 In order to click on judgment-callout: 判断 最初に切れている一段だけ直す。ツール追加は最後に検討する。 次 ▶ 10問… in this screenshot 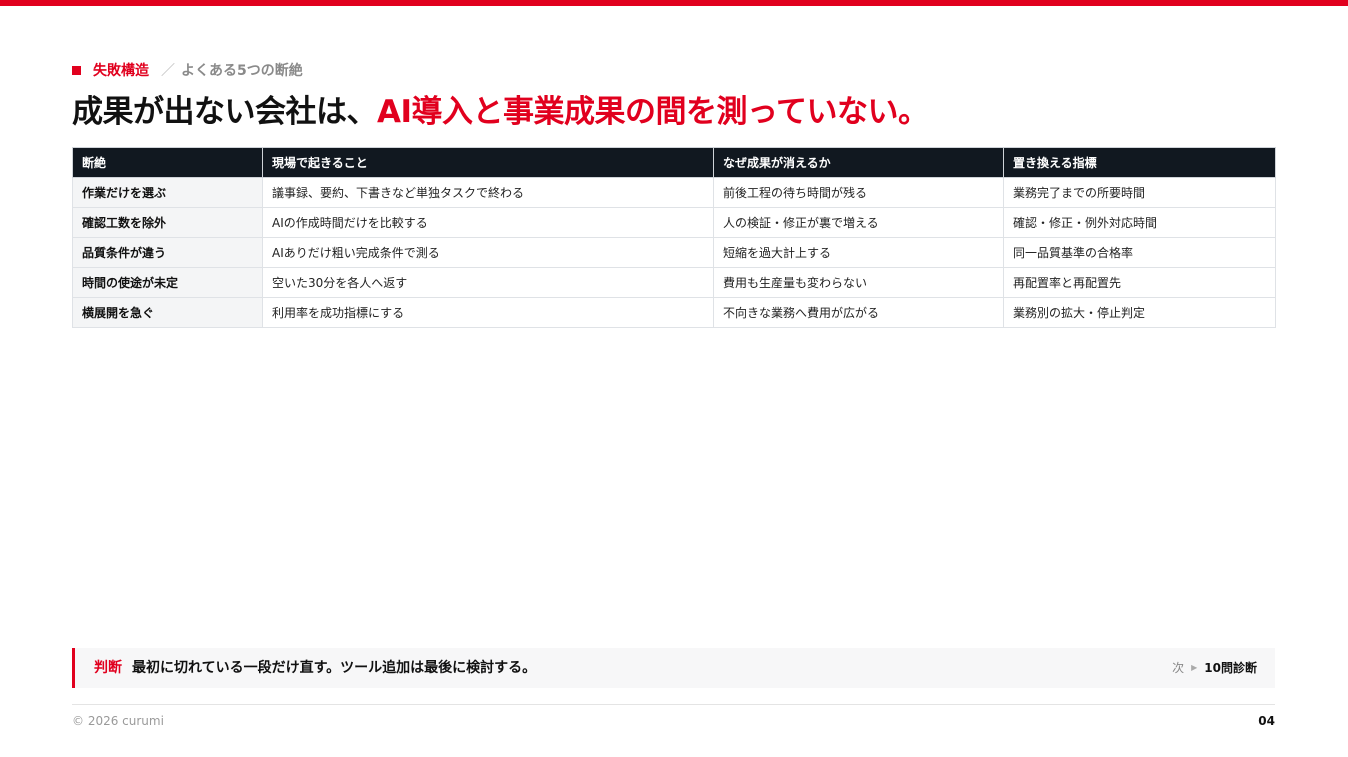, I will do `click(673, 668)`.